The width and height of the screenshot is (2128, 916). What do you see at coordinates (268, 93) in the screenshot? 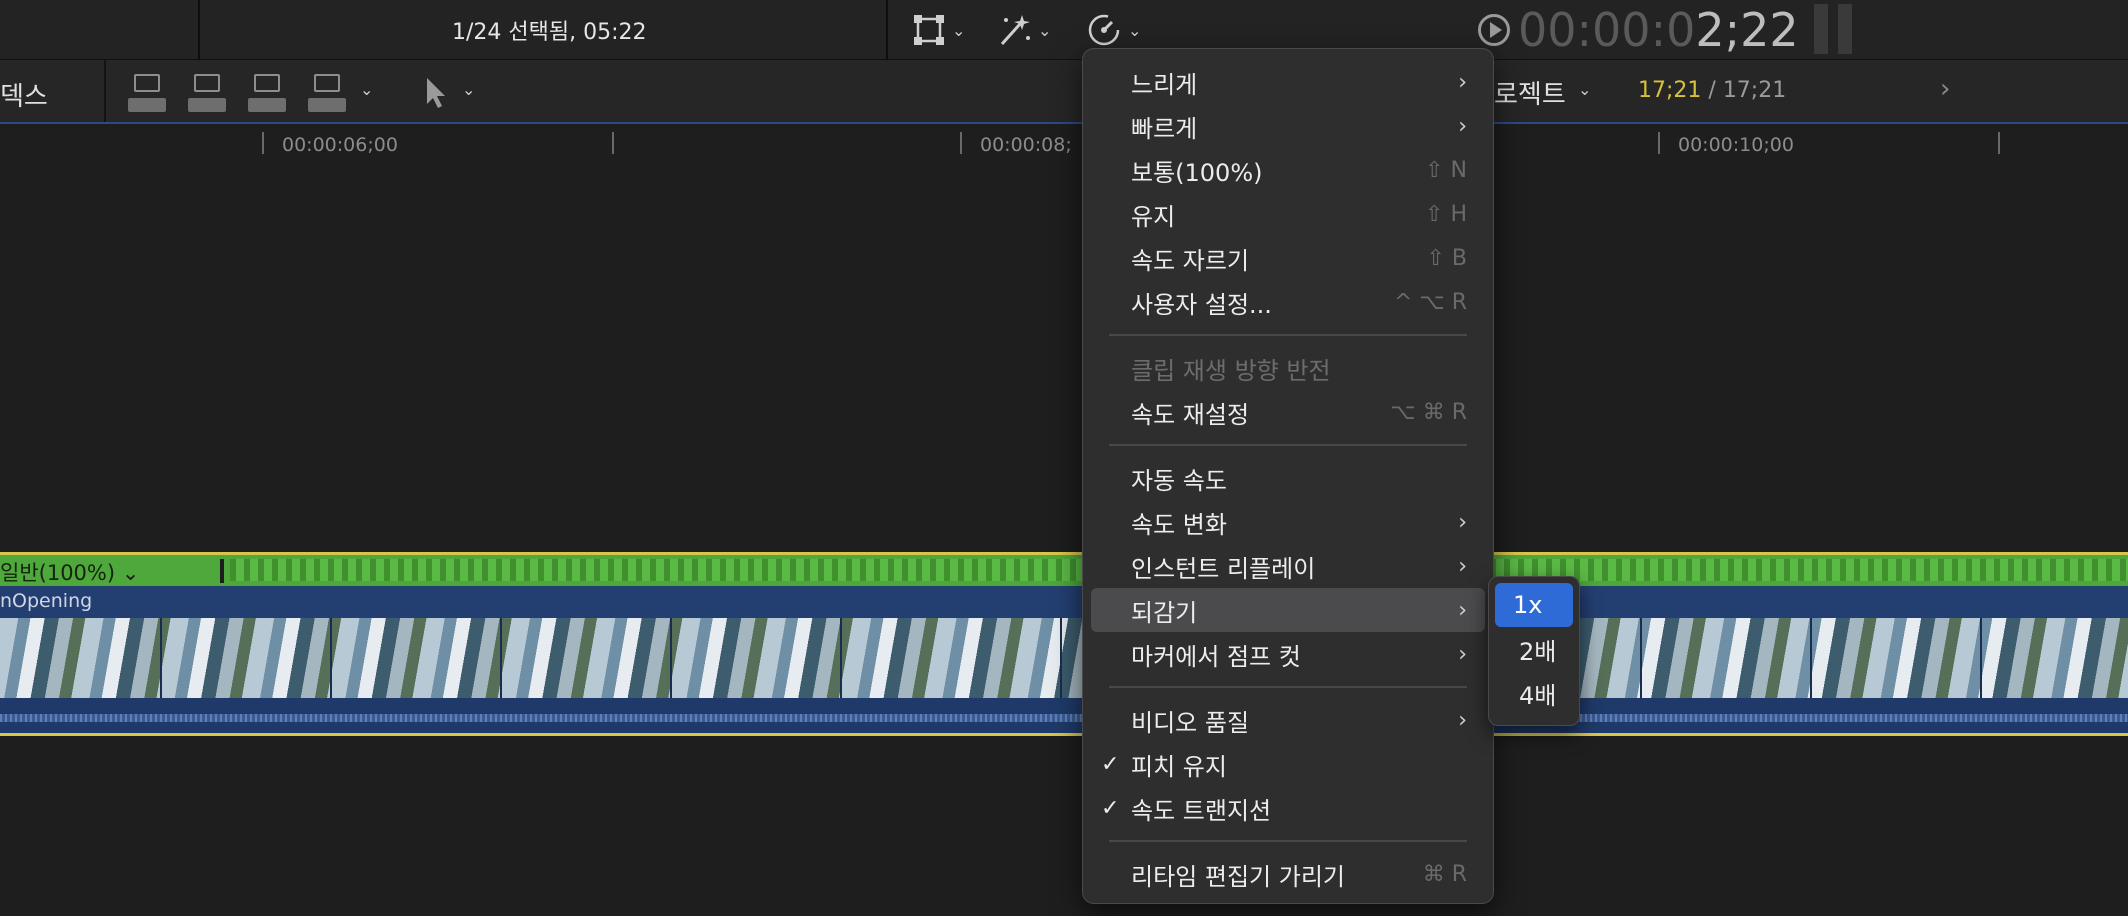
I see `append-clip-button` at bounding box center [268, 93].